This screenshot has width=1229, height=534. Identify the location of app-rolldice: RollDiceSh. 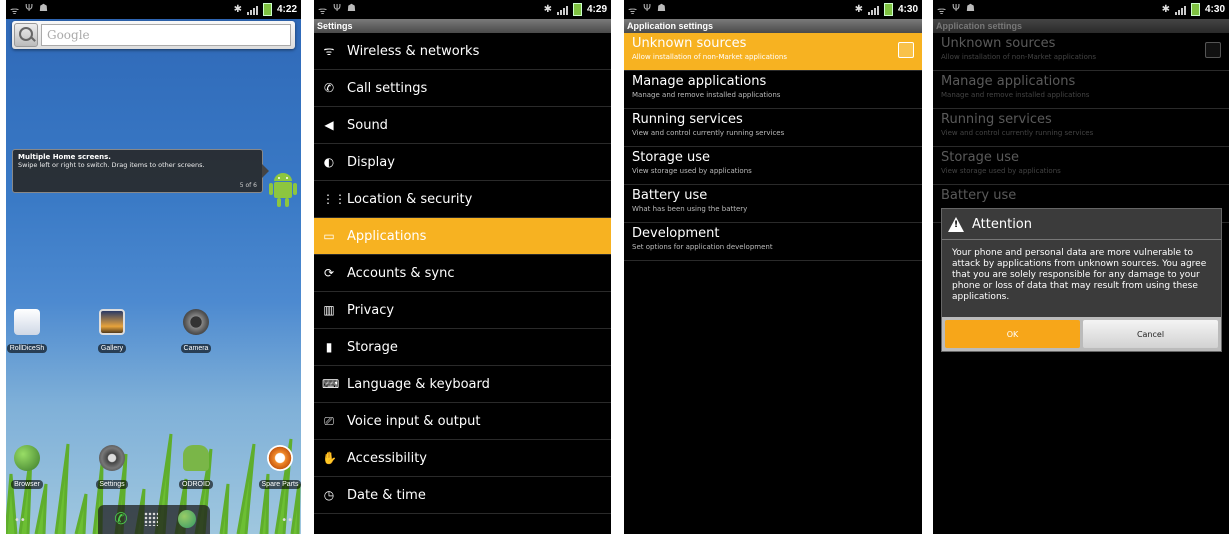
(29, 331).